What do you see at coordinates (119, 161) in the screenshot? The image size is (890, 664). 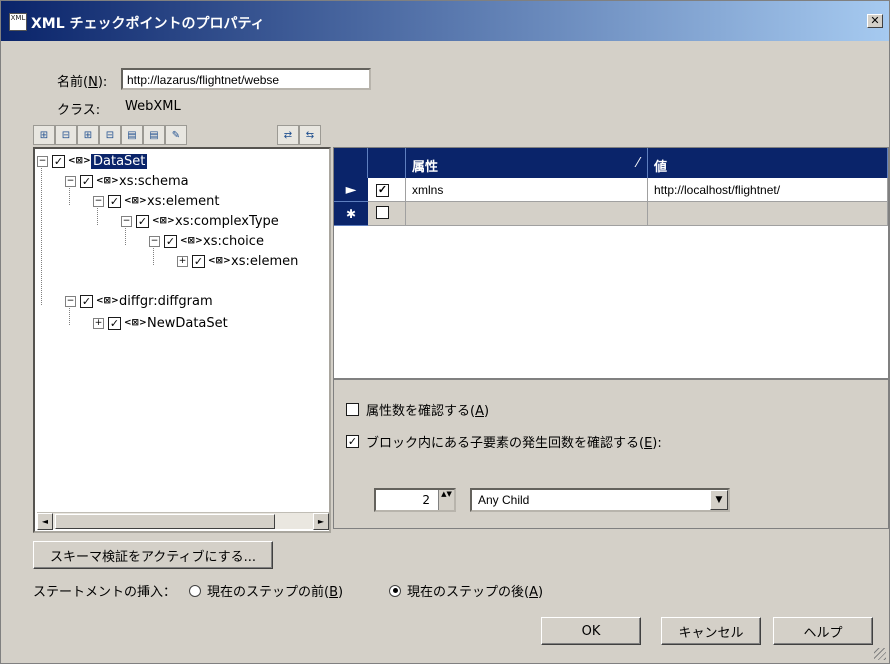 I see `tree-node-label: DataSet` at bounding box center [119, 161].